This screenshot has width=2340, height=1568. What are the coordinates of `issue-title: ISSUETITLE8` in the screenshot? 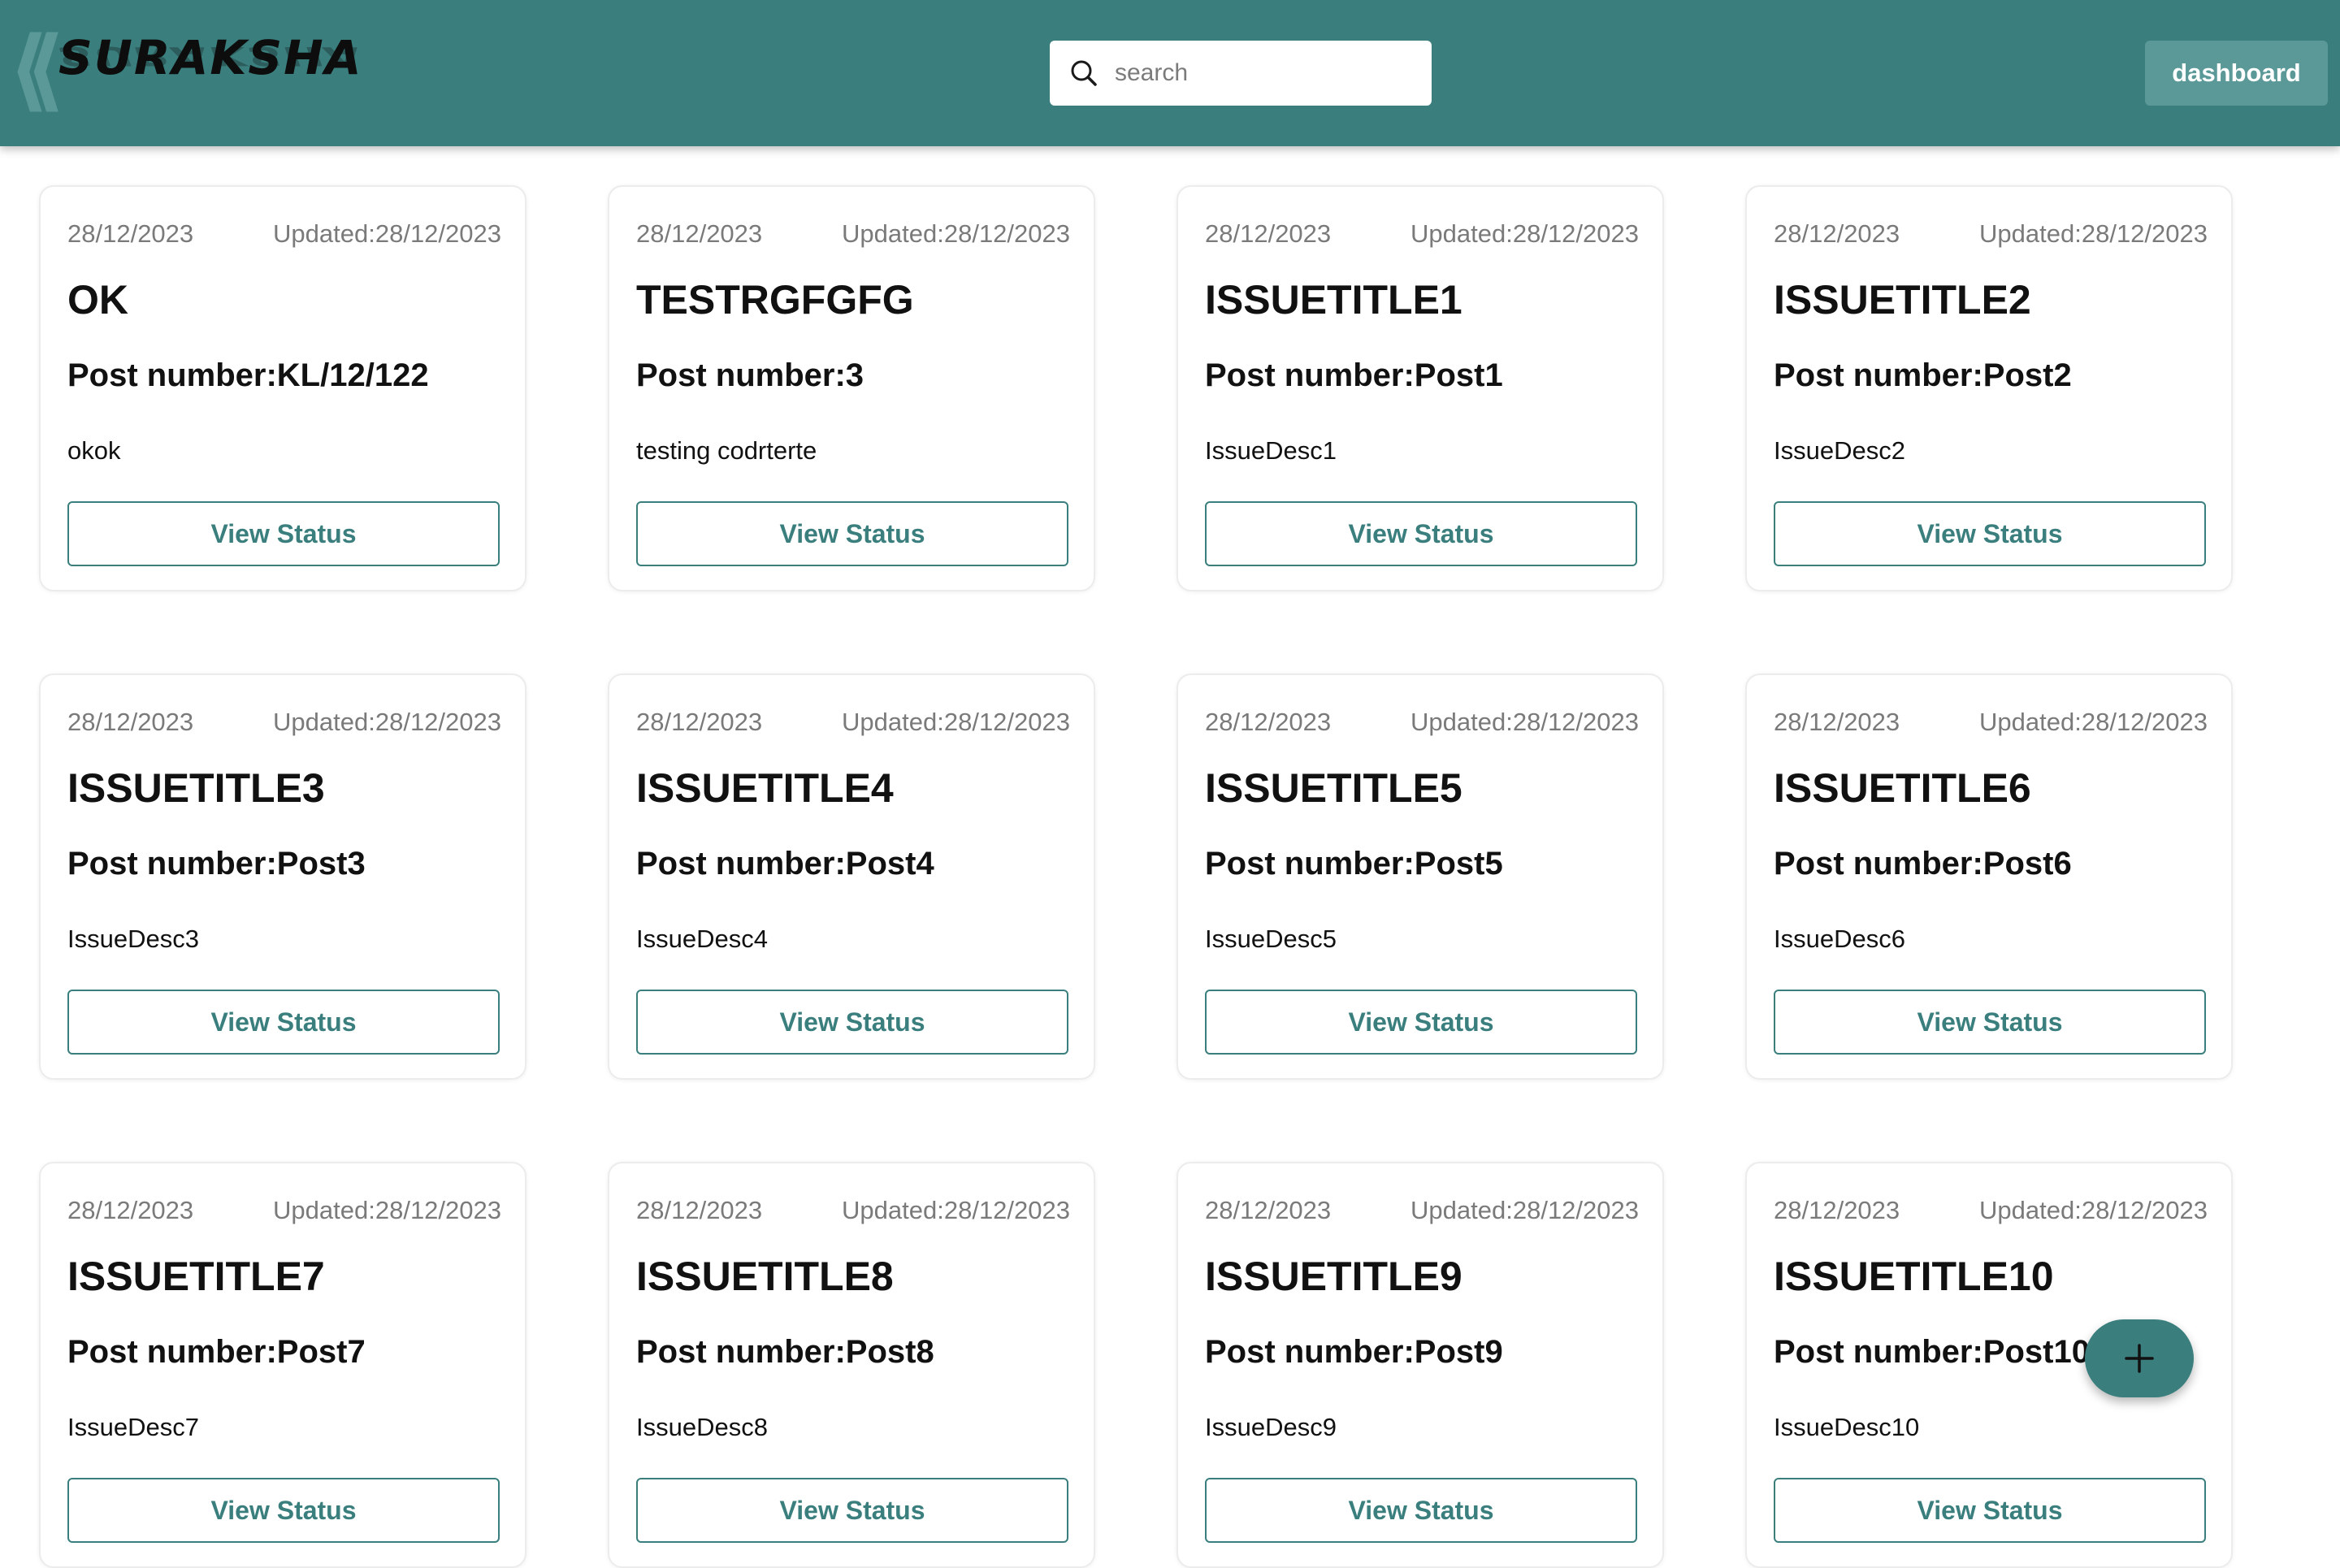 It's located at (765, 1276).